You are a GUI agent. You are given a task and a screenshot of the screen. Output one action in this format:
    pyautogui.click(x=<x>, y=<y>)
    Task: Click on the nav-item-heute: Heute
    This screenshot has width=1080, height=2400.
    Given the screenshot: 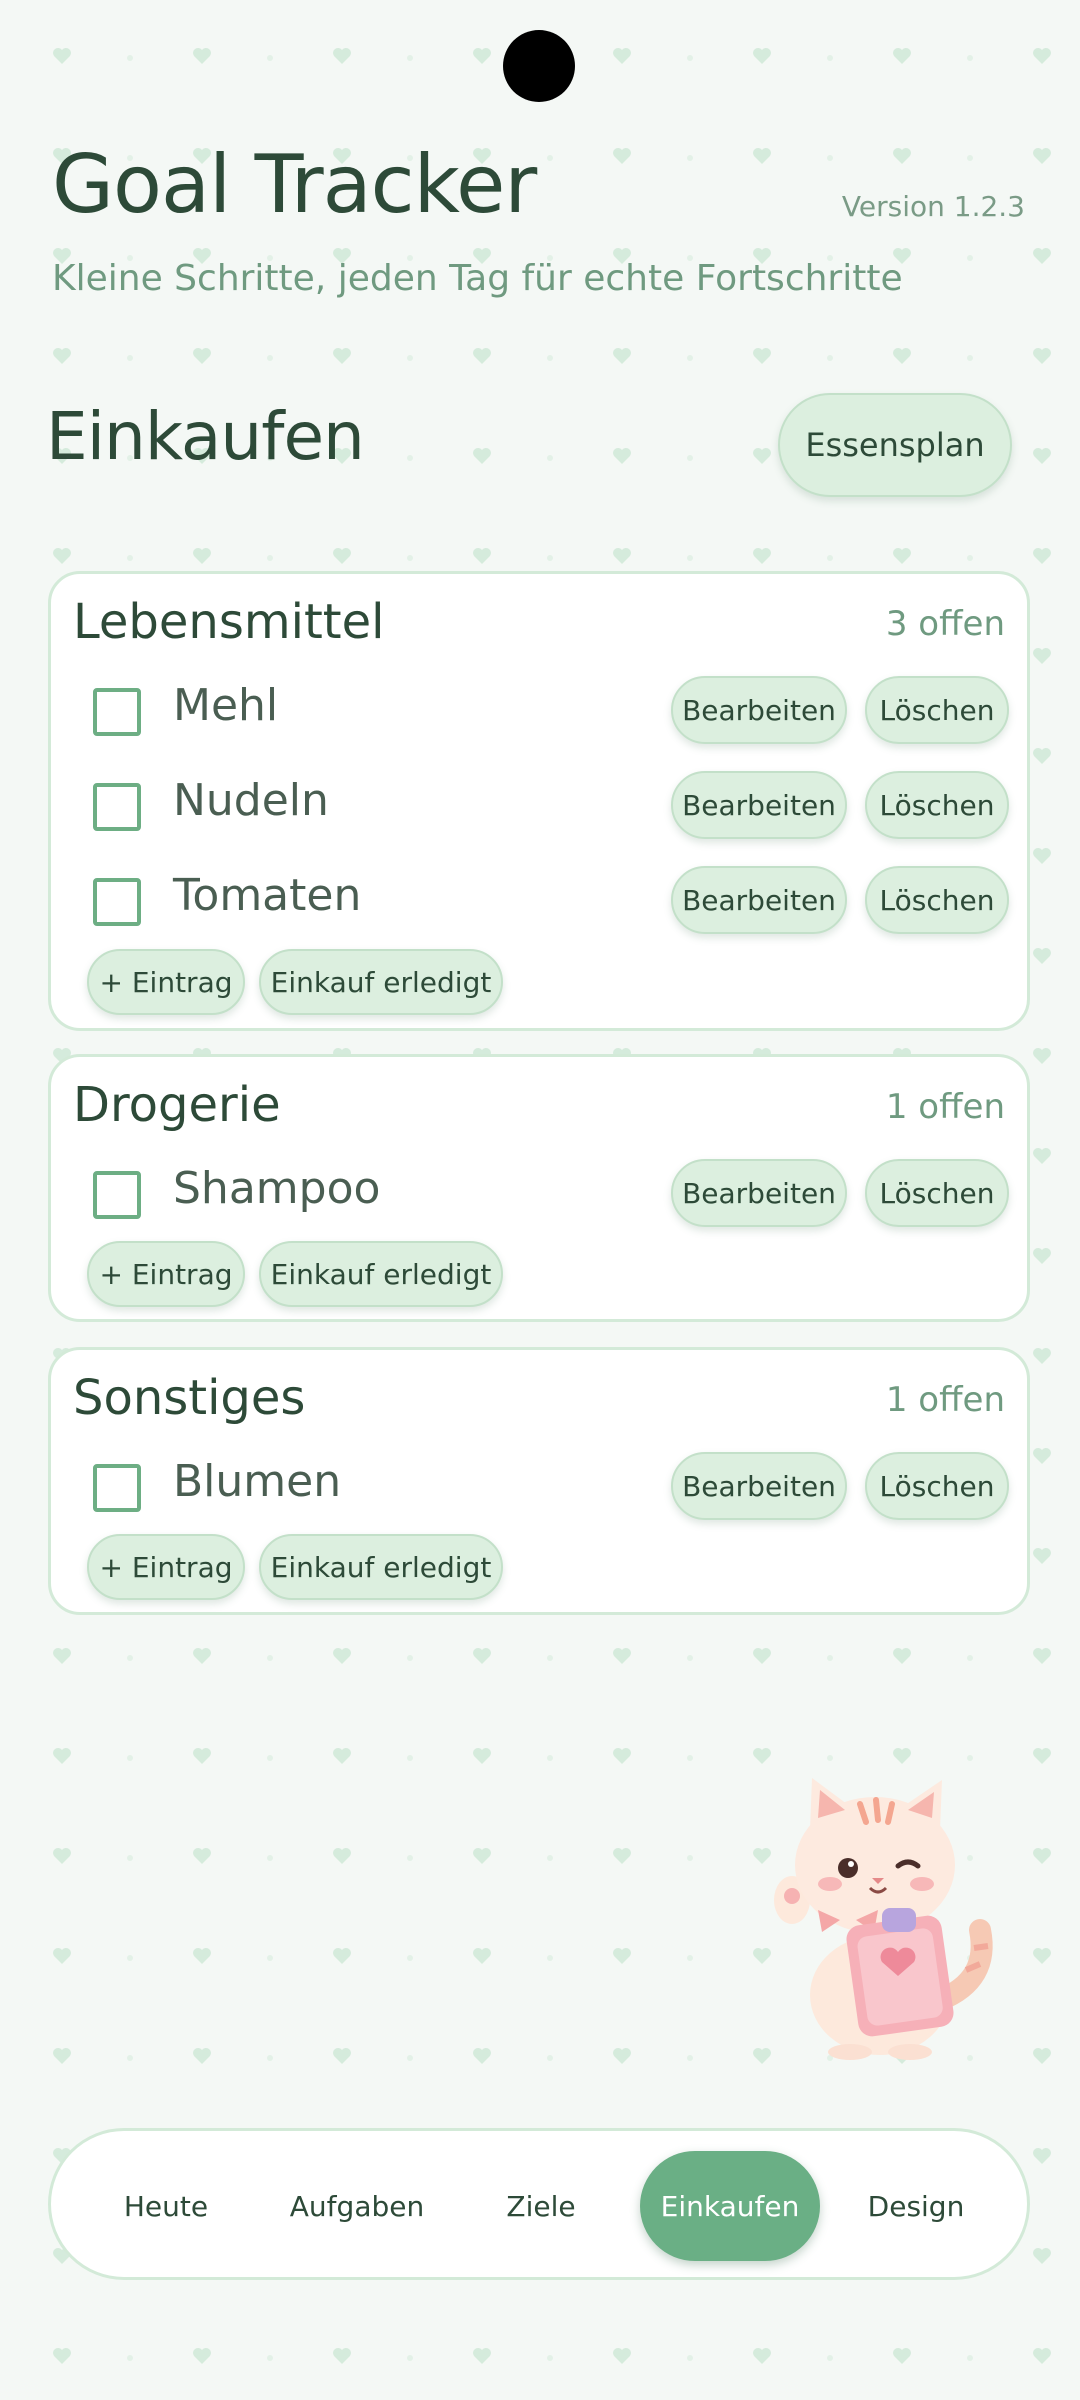 What is the action you would take?
    pyautogui.click(x=166, y=2206)
    